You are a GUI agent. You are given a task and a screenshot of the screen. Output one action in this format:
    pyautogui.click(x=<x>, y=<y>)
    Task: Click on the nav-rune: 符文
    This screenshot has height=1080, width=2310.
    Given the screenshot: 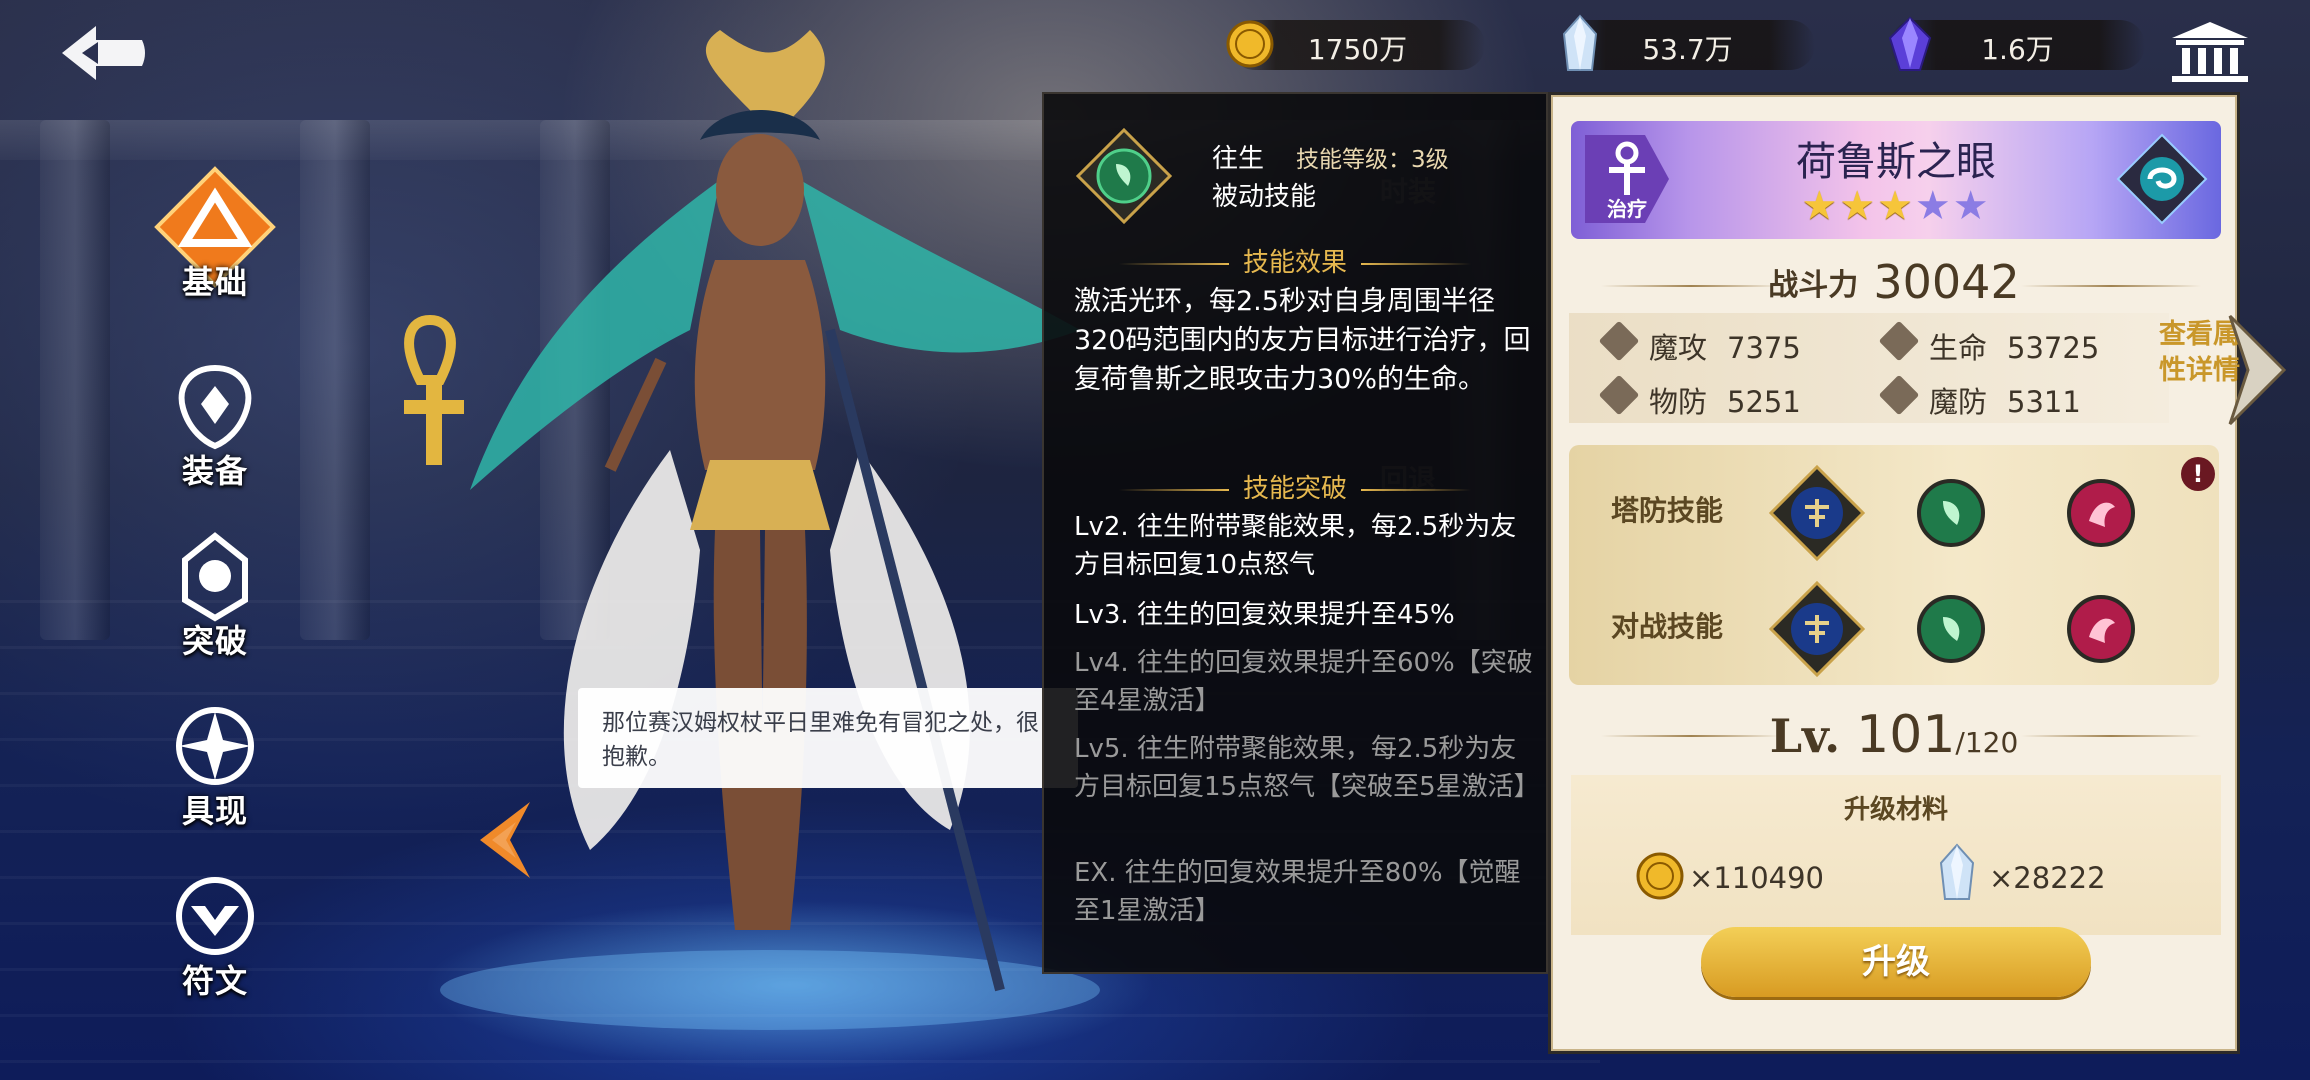 What is the action you would take?
    pyautogui.click(x=215, y=936)
    